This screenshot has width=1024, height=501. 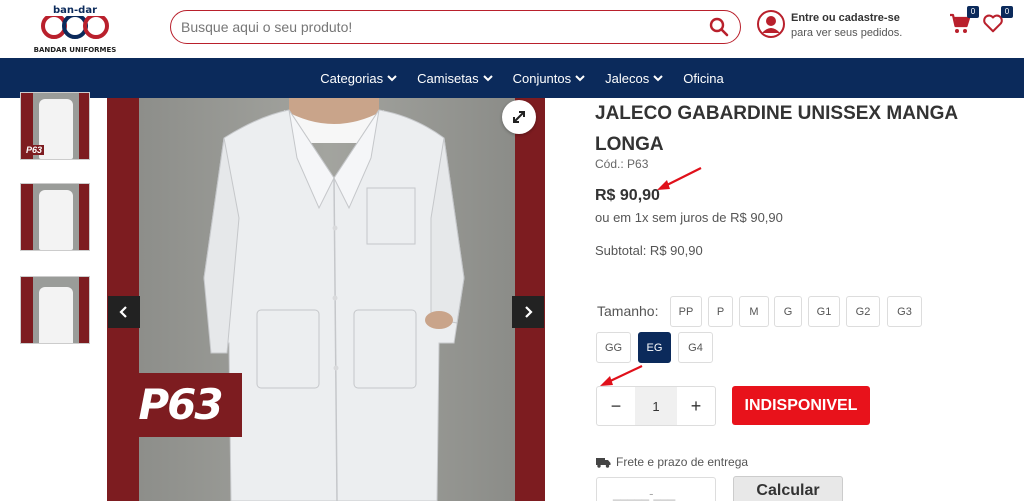 I want to click on logo-subtitle: BANDAR UNIFORMES, so click(x=75, y=50).